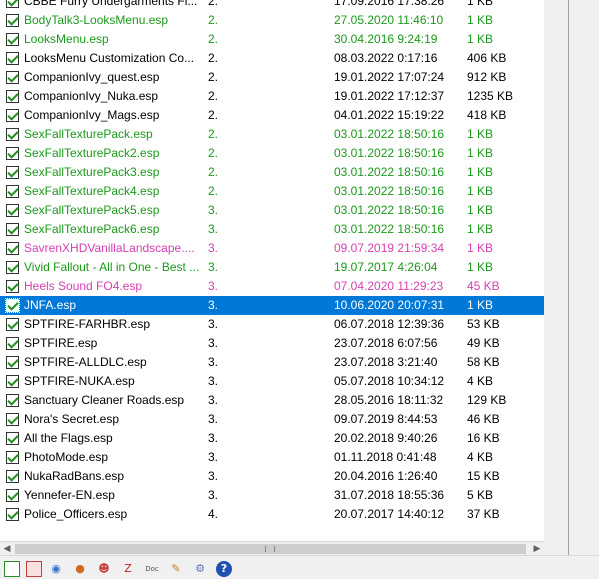  I want to click on modified-date: 19.01.2022 17:07:24, so click(389, 77).